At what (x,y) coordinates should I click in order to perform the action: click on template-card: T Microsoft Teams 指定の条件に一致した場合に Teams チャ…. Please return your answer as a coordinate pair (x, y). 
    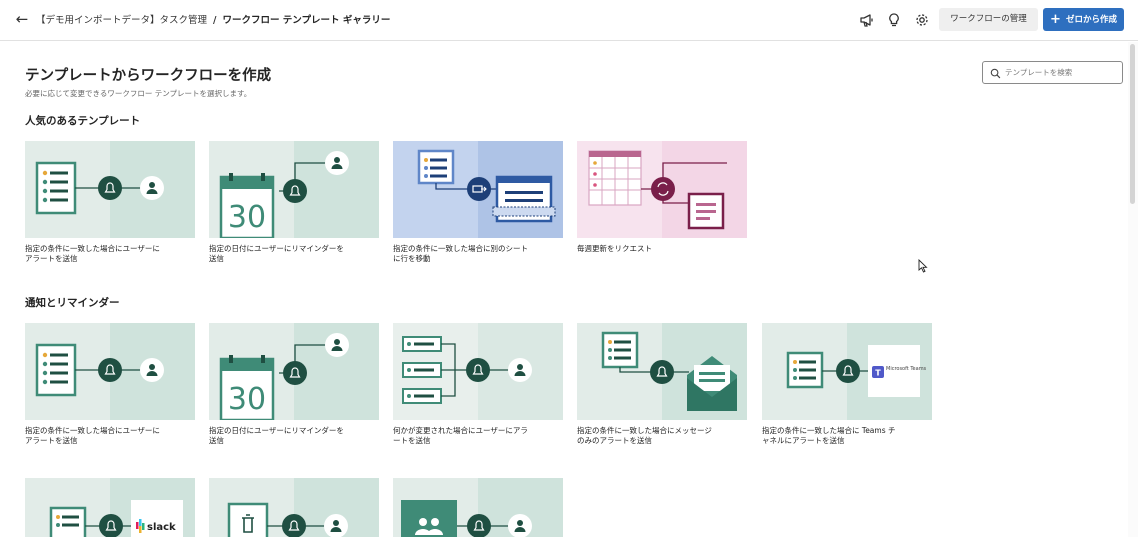
    Looking at the image, I should click on (847, 384).